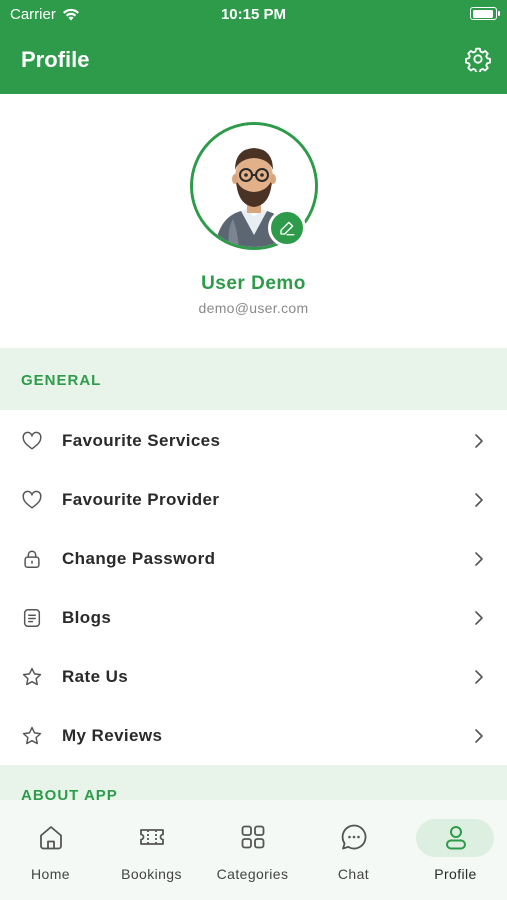 This screenshot has height=900, width=507. What do you see at coordinates (253, 558) in the screenshot?
I see `menu-item-change-password: Change Password` at bounding box center [253, 558].